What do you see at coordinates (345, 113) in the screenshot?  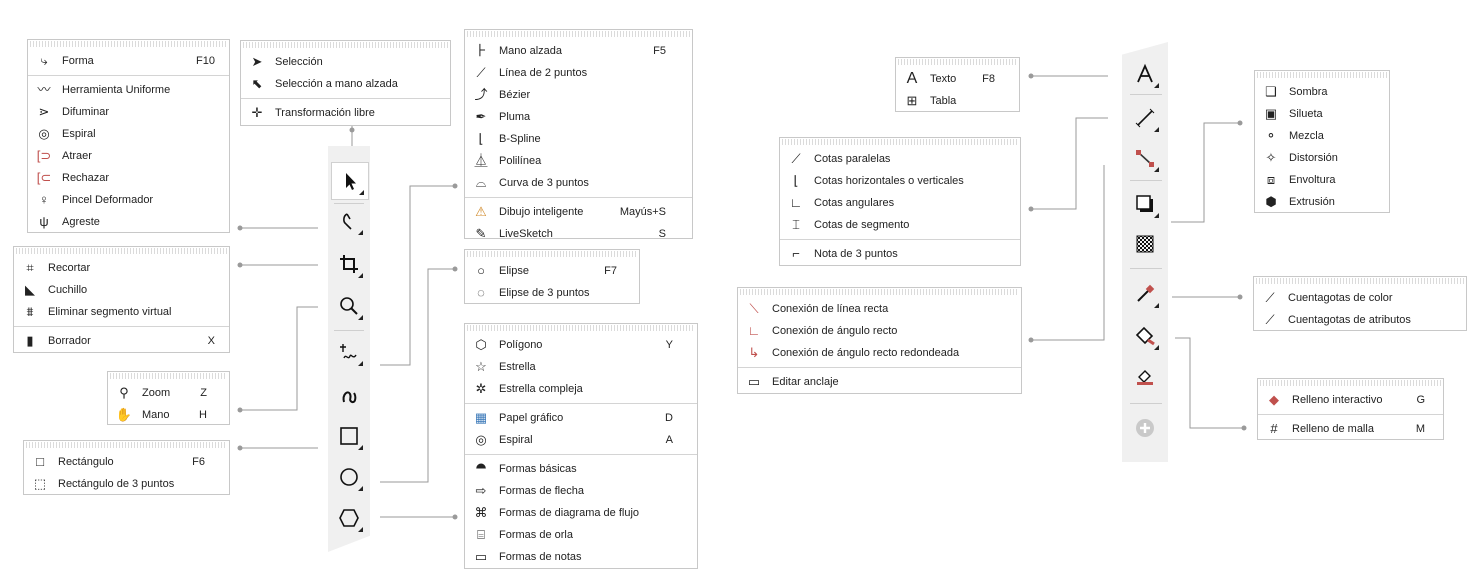 I see `menu-item-transformacion-libre: ✛ Transformación libre` at bounding box center [345, 113].